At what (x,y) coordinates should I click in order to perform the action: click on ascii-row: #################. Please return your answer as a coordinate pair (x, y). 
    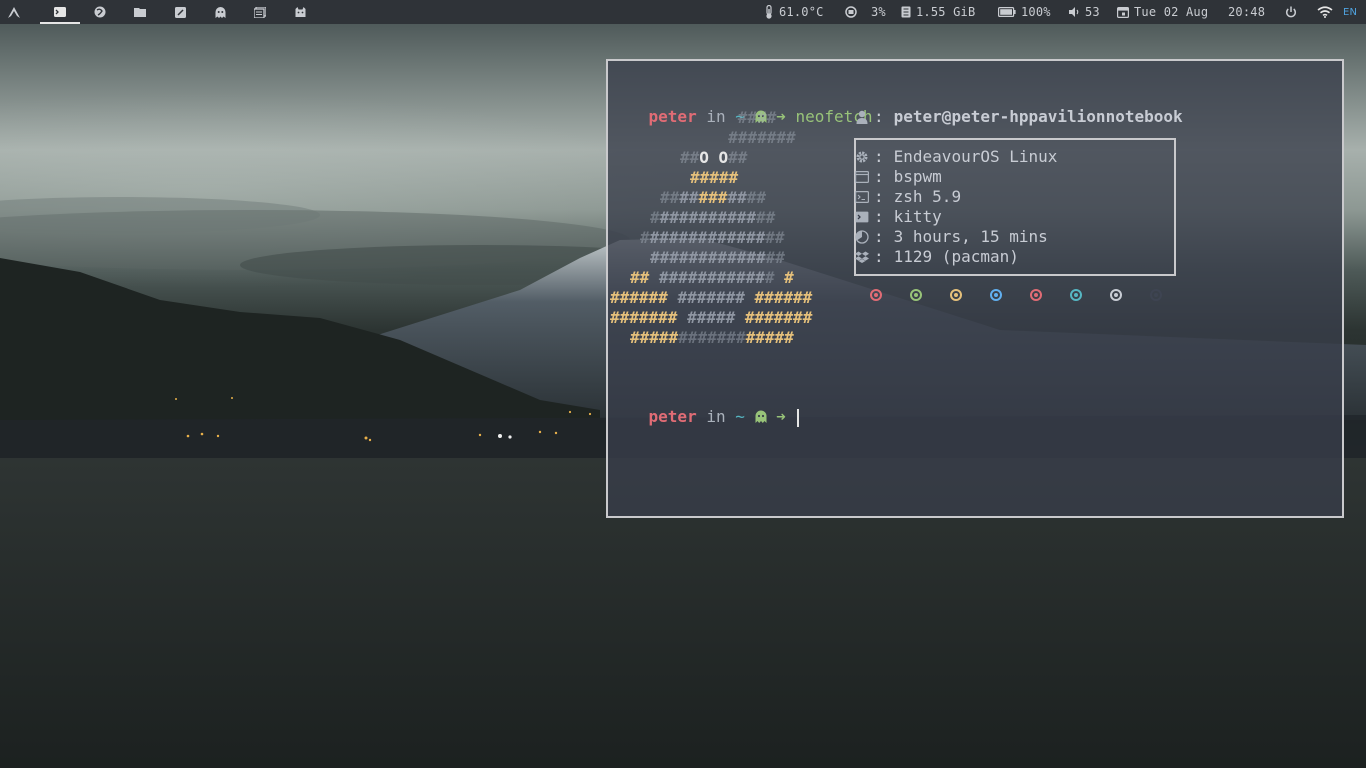
    Looking at the image, I should click on (712, 337).